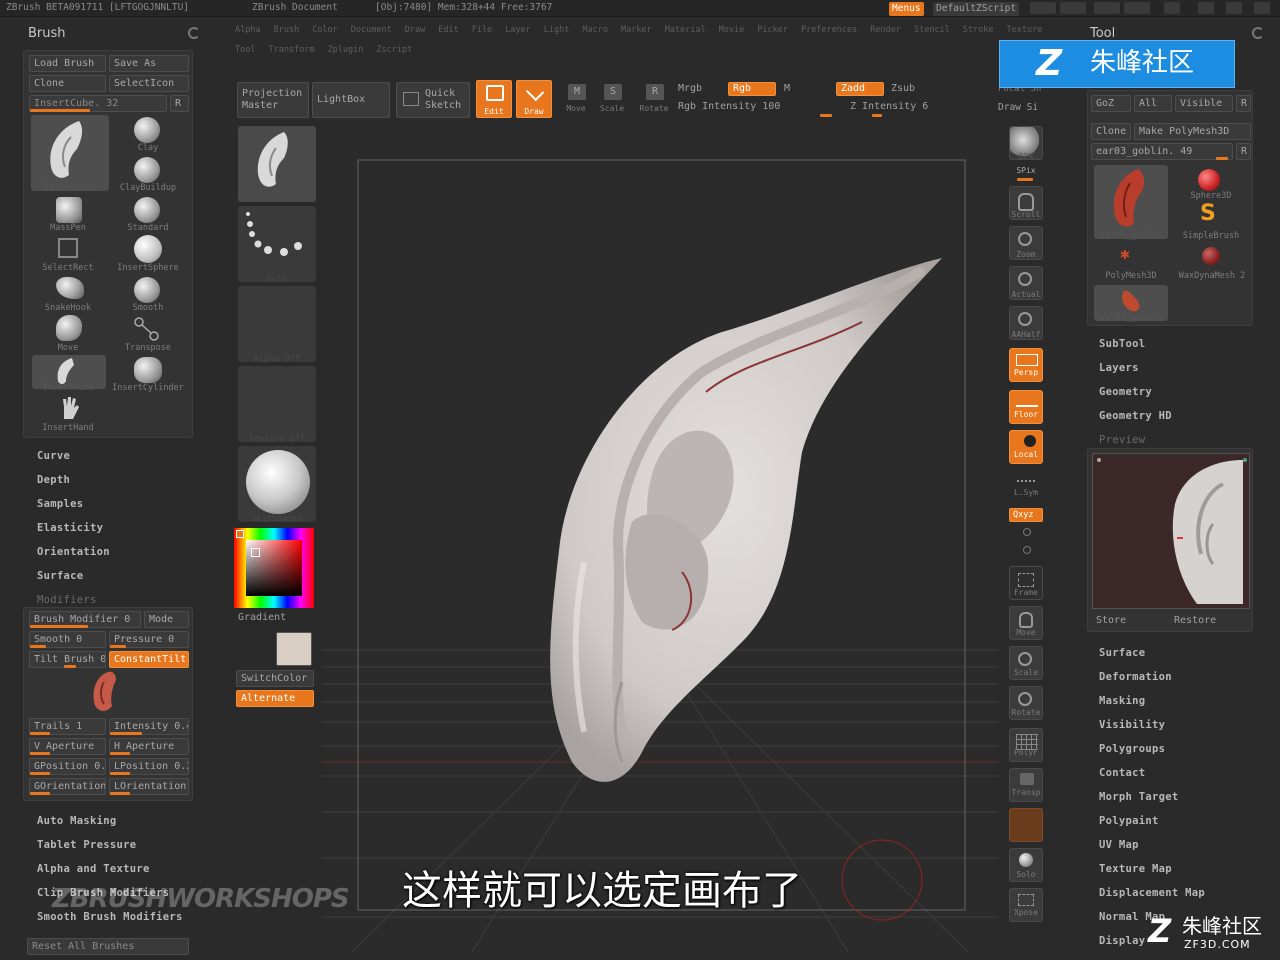 The image size is (1280, 960). What do you see at coordinates (248, 30) in the screenshot?
I see `menu-item: Alpha` at bounding box center [248, 30].